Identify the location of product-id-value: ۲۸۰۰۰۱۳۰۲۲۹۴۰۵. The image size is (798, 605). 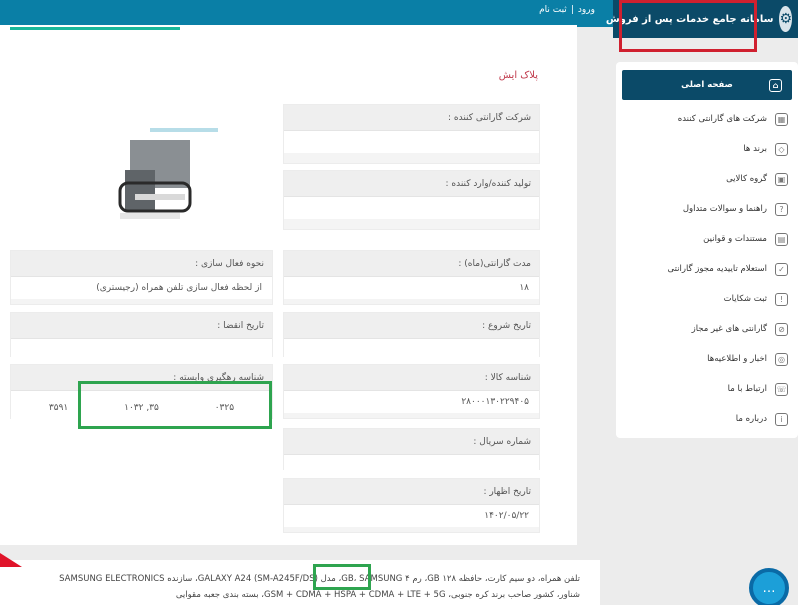
(411, 402).